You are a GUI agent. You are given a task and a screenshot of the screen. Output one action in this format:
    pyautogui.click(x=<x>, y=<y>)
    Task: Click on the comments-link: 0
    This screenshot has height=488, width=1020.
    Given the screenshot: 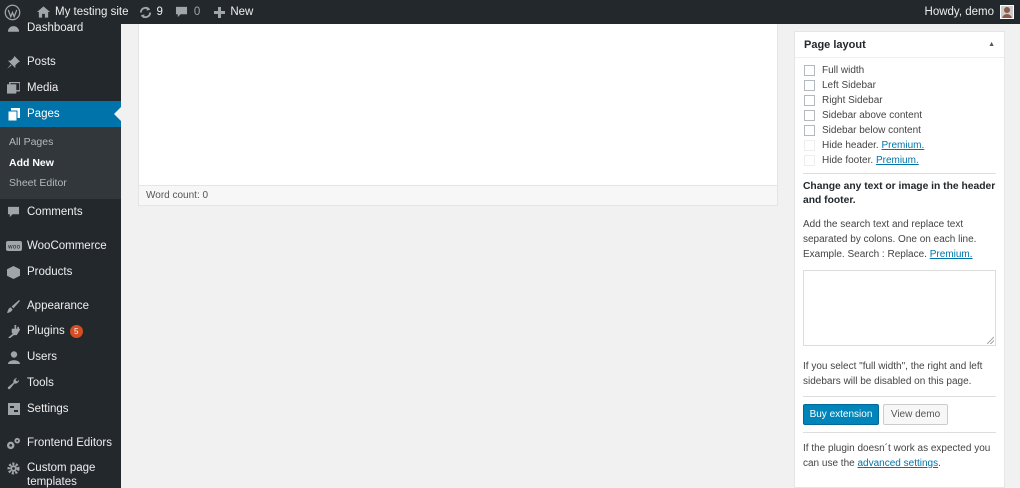 What is the action you would take?
    pyautogui.click(x=187, y=12)
    